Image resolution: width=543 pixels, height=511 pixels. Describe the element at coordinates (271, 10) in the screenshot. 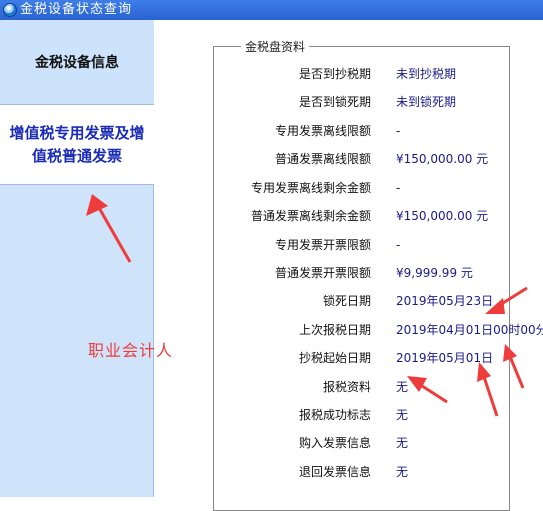

I see `window-titlebar: 金税设备状态查询` at that location.